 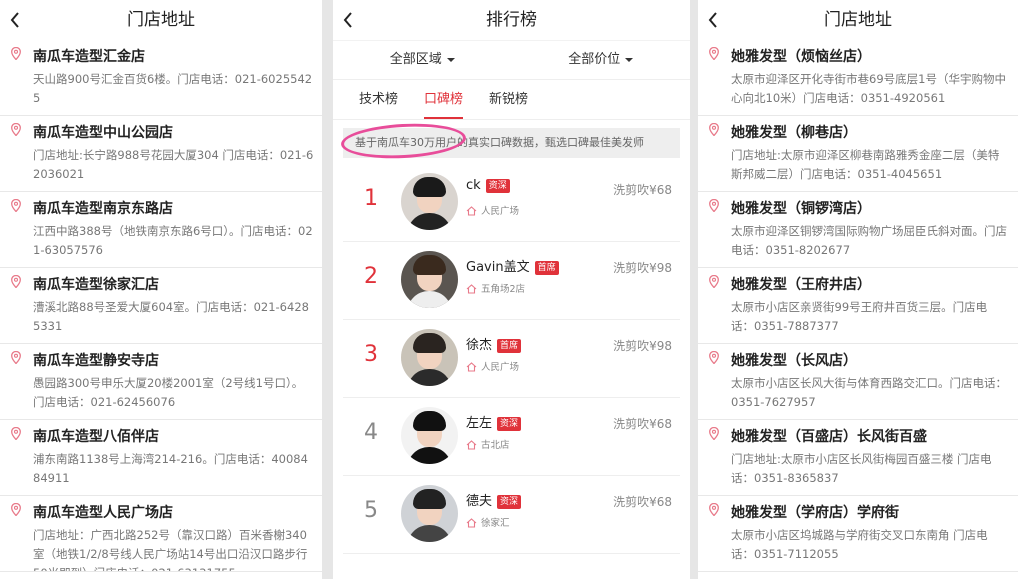 What do you see at coordinates (859, 316) in the screenshot?
I see `store-address: 太原市小店区亲贤街99号王府井百货三层。门店电话：0351-7887377` at bounding box center [859, 316].